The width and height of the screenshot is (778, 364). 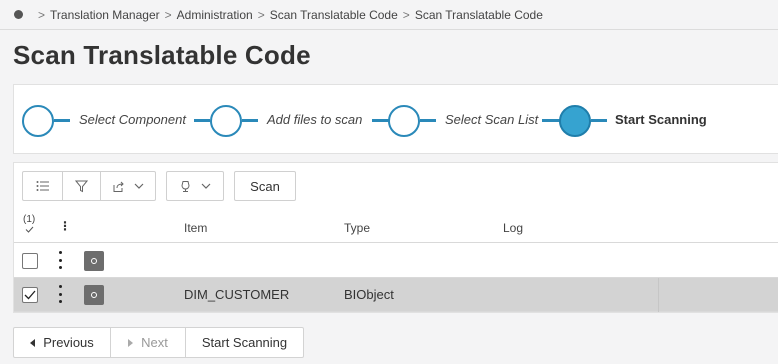 What do you see at coordinates (658, 295) in the screenshot?
I see `column-divider` at bounding box center [658, 295].